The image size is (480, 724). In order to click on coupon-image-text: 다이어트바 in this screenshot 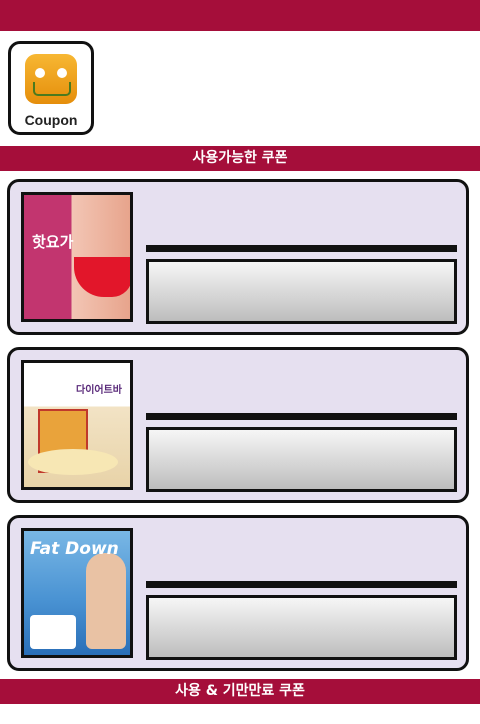, I will do `click(99, 390)`.